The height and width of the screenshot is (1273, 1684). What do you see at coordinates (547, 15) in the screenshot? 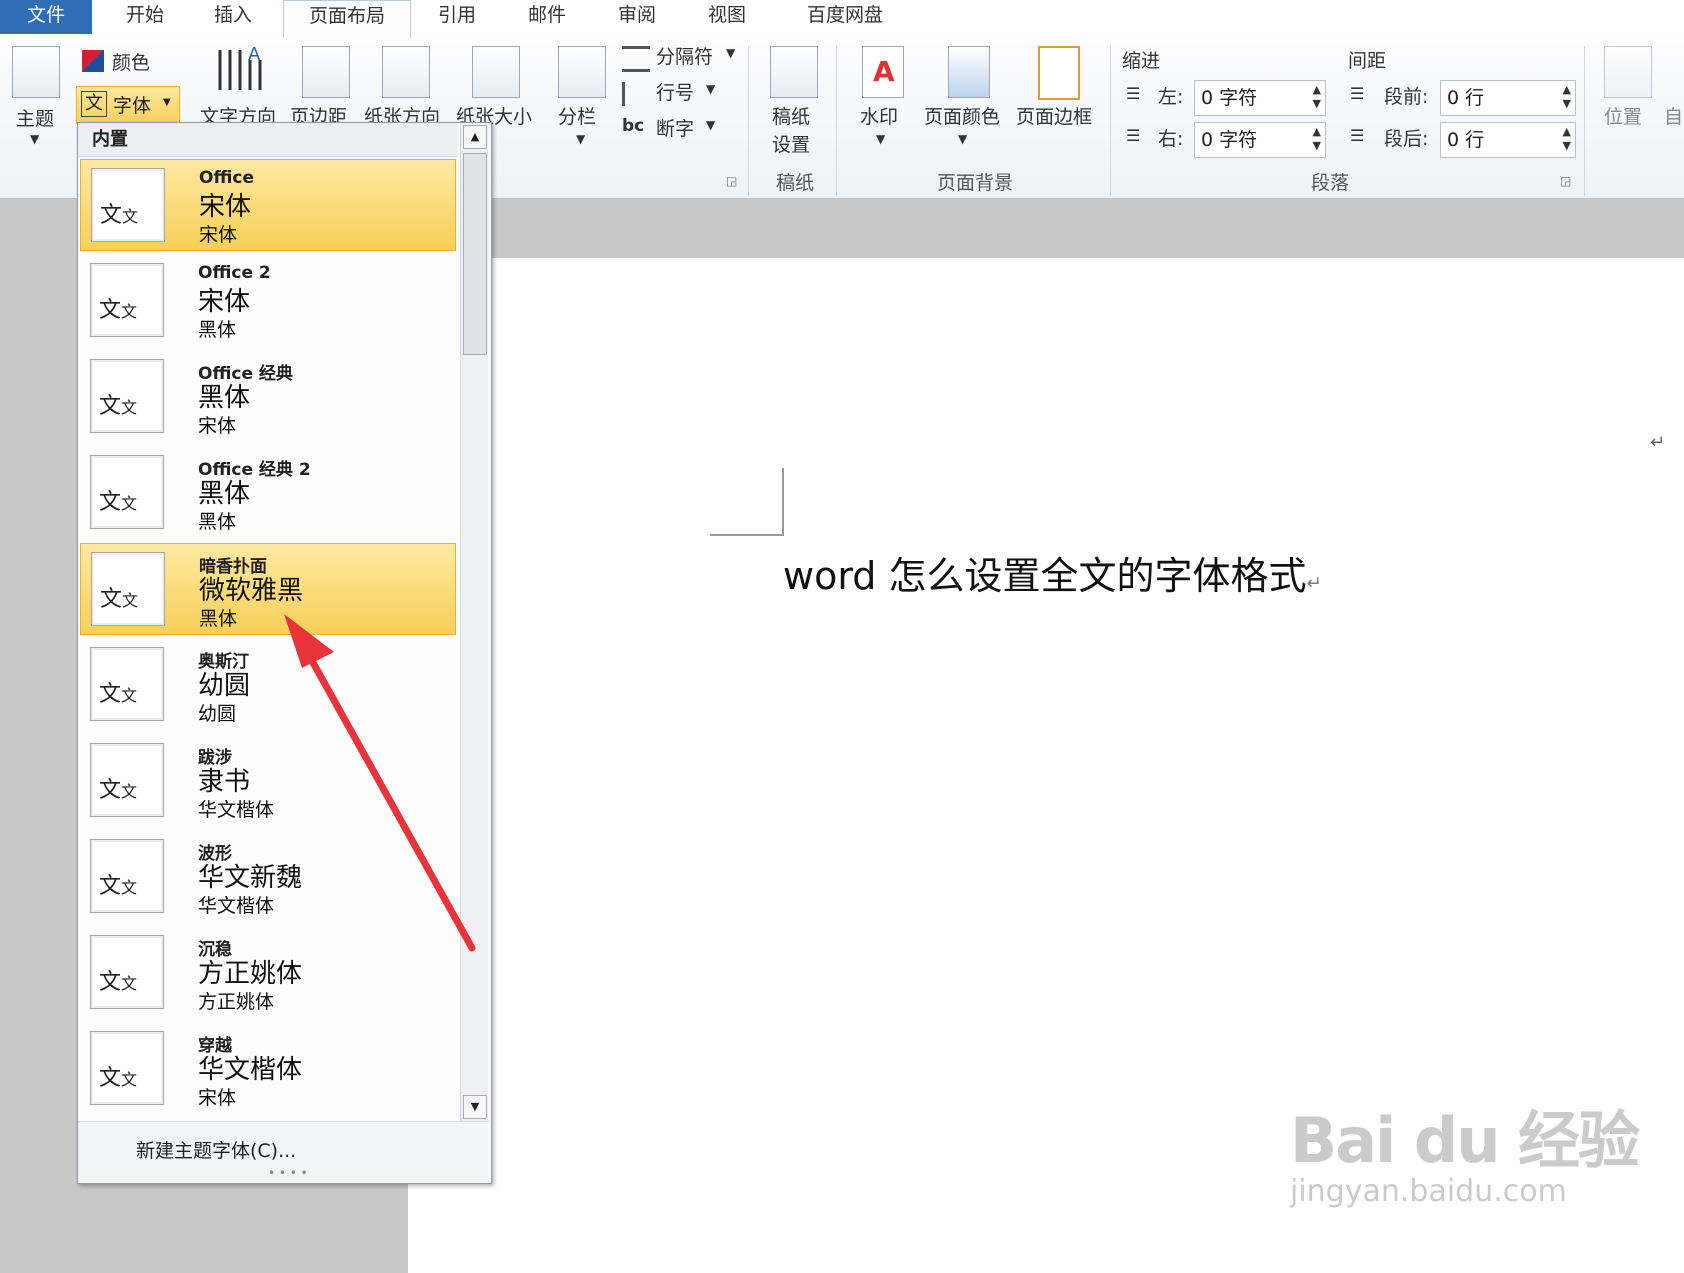
I see `tab-mailings: 邮件` at bounding box center [547, 15].